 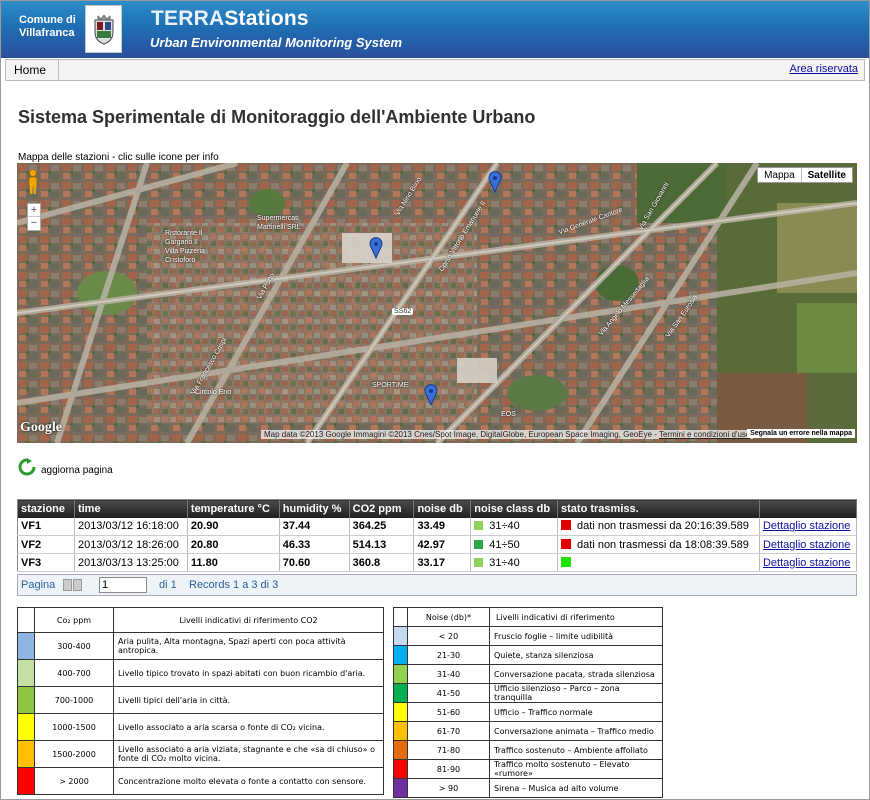 What do you see at coordinates (77, 470) in the screenshot?
I see `refresh-page-link: aggiorna pagina` at bounding box center [77, 470].